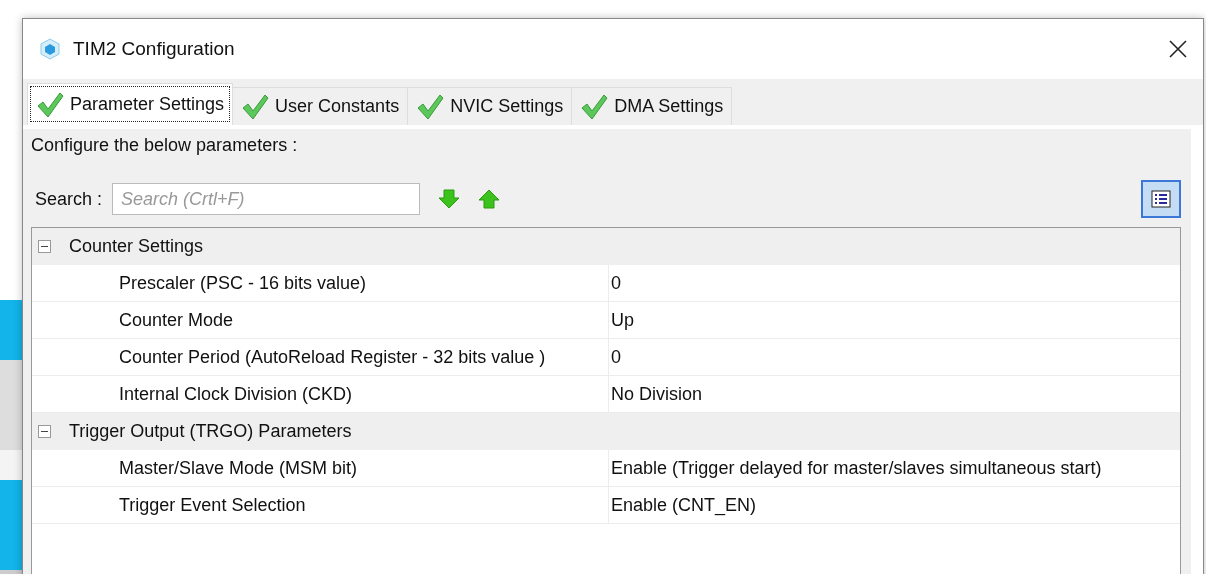  I want to click on window-title: TIM2 Configuration, so click(154, 49).